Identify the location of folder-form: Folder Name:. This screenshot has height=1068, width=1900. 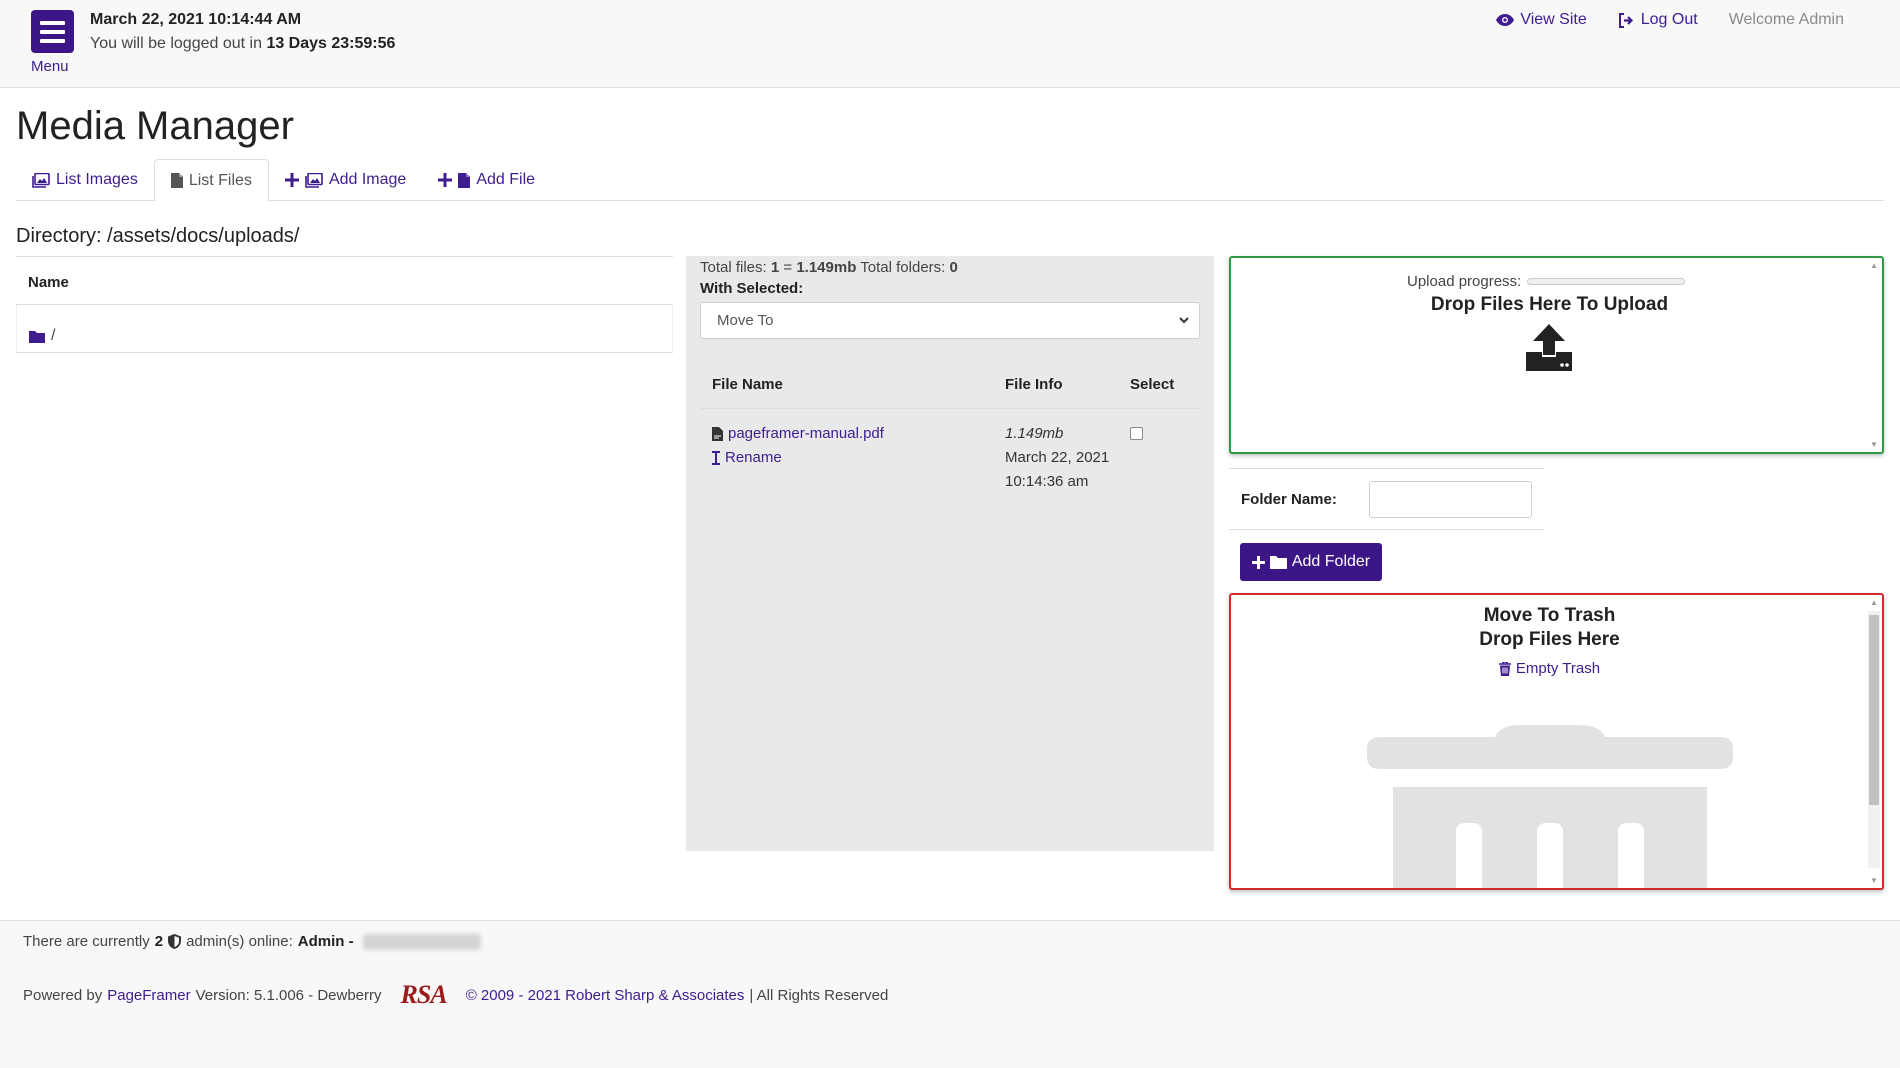
(1386, 499).